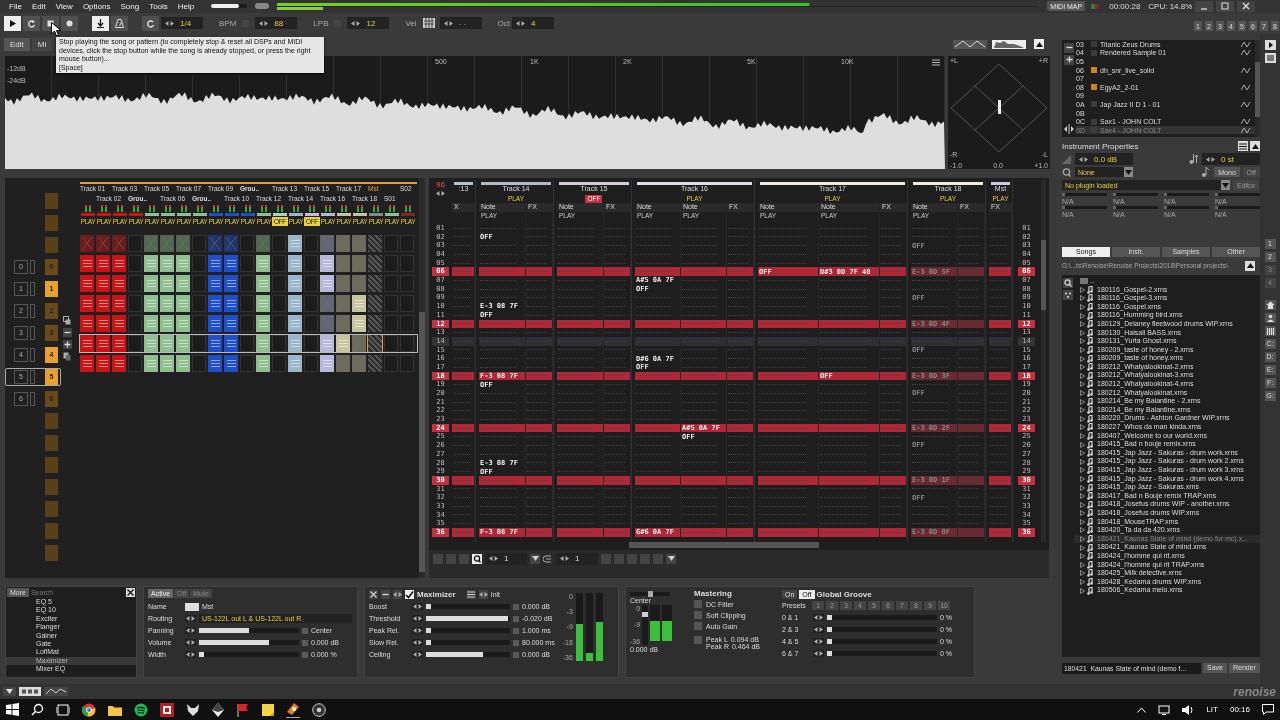  What do you see at coordinates (460, 23) in the screenshot?
I see `velocity-field: - -` at bounding box center [460, 23].